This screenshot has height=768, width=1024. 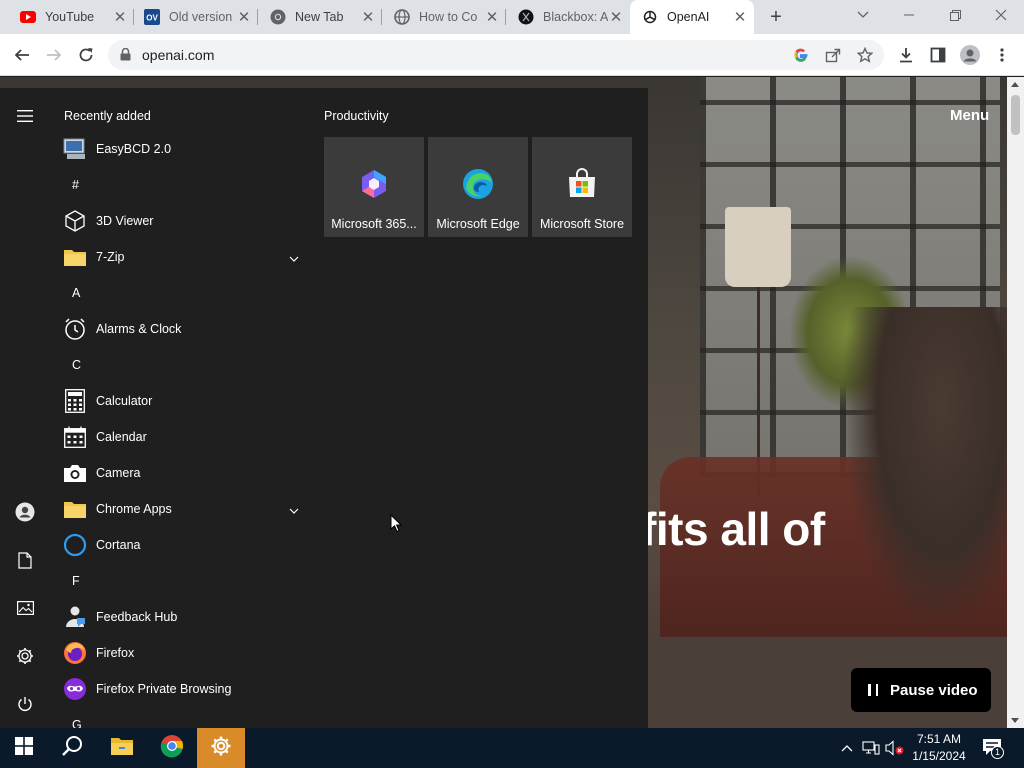 I want to click on bookmark-star-icon, so click(x=865, y=55).